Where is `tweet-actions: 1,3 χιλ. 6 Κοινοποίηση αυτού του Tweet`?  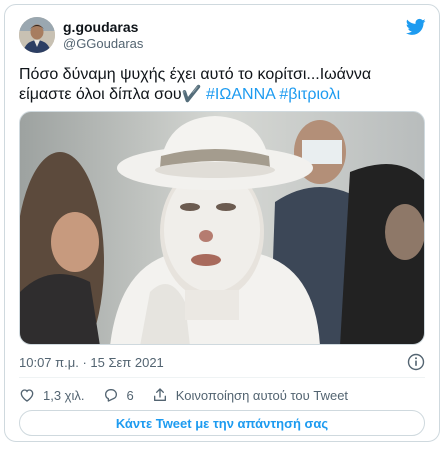 tweet-actions: 1,3 χιλ. 6 Κοινοποίηση αυτού του Tweet is located at coordinates (192, 395).